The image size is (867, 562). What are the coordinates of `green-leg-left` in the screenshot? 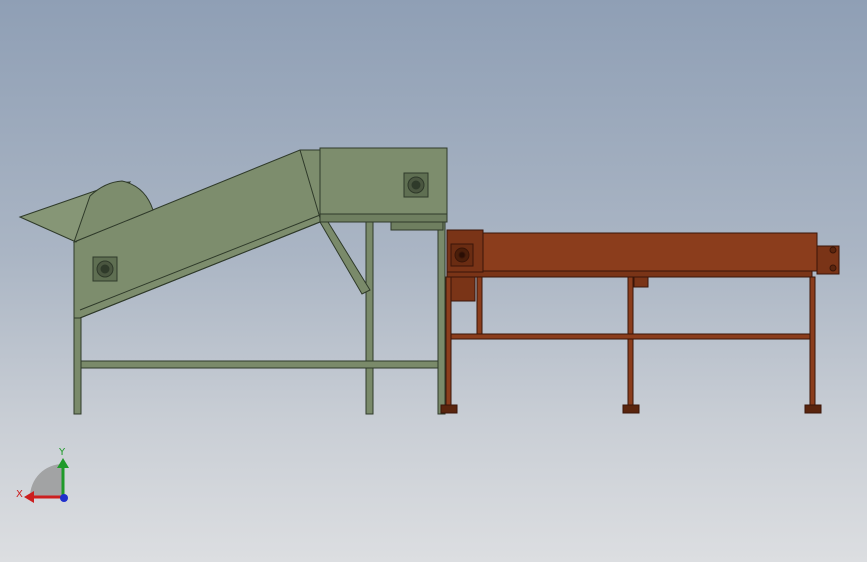 It's located at (77, 363).